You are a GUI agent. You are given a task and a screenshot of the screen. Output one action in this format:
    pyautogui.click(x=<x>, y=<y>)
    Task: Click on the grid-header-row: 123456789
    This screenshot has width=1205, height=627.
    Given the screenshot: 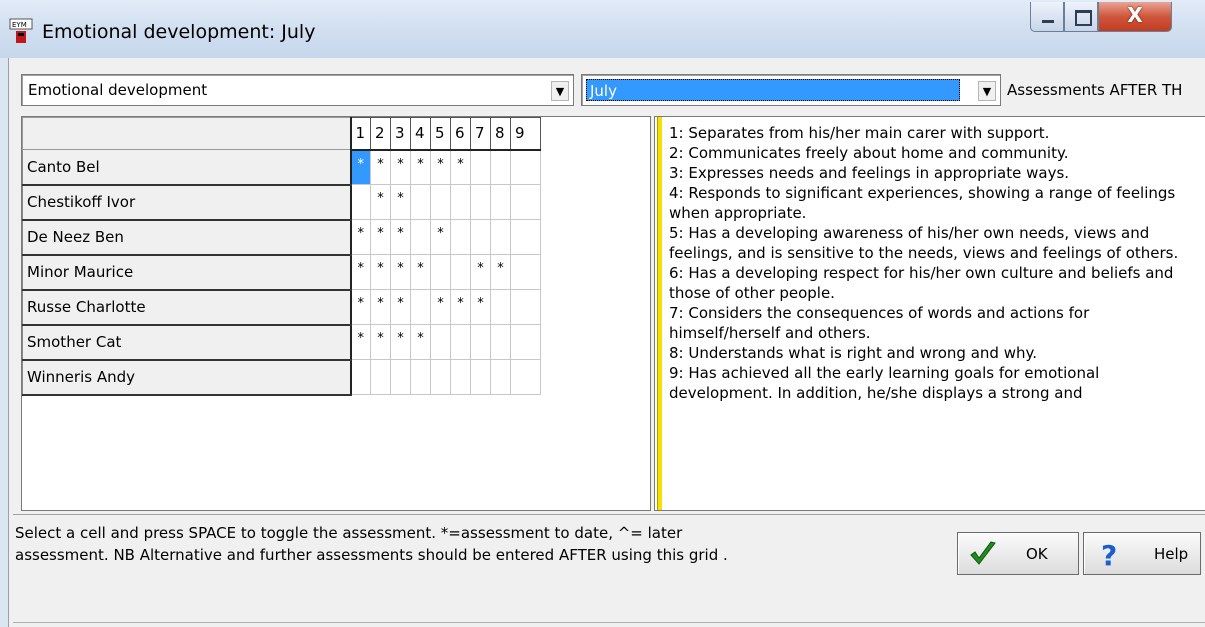 What is the action you would take?
    pyautogui.click(x=281, y=134)
    